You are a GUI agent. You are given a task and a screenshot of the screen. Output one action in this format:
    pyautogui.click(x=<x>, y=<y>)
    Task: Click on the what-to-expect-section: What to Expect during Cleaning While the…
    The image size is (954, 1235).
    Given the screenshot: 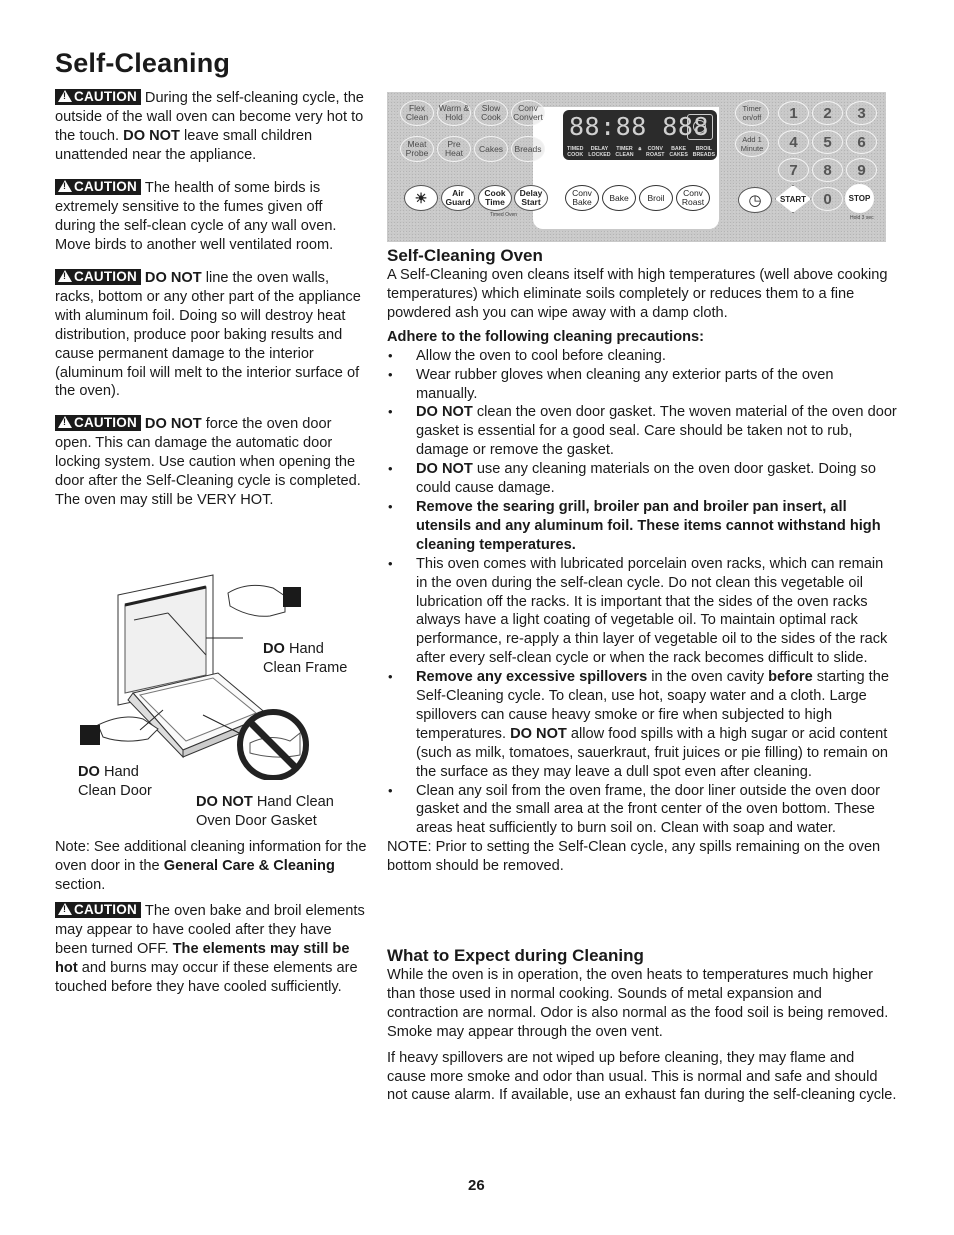 What is the action you would take?
    pyautogui.click(x=642, y=1025)
    